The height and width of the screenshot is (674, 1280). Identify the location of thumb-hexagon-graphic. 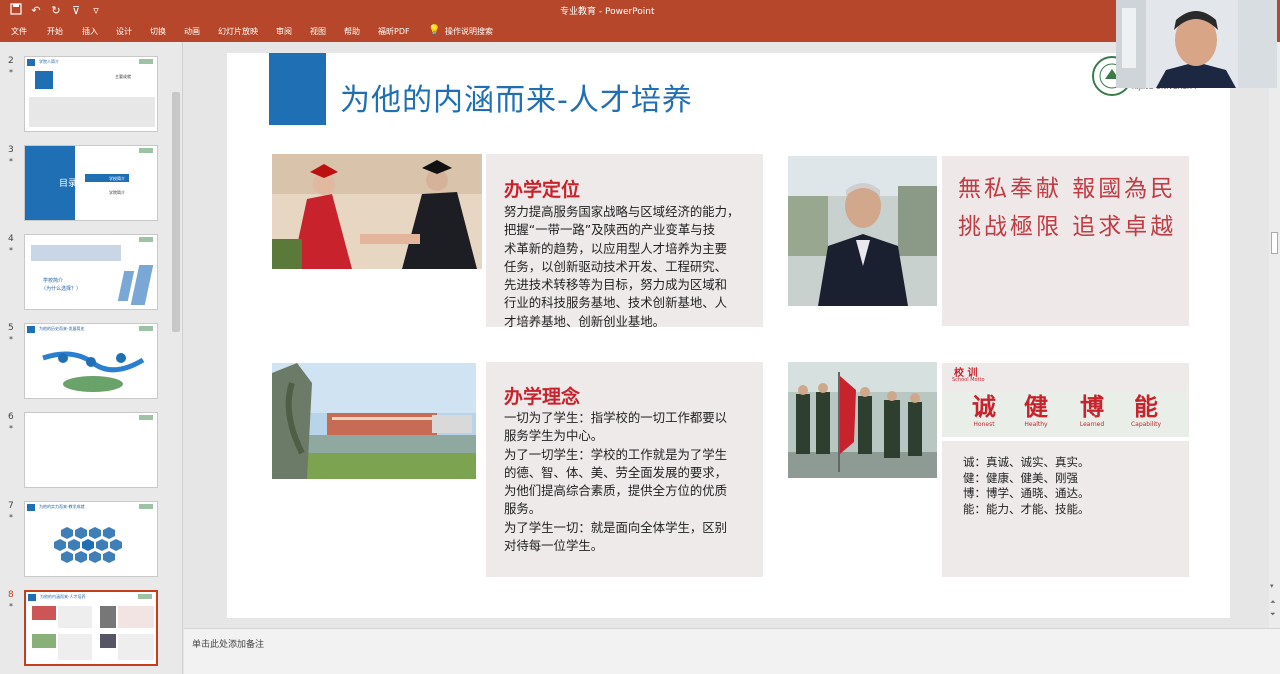
(88, 545).